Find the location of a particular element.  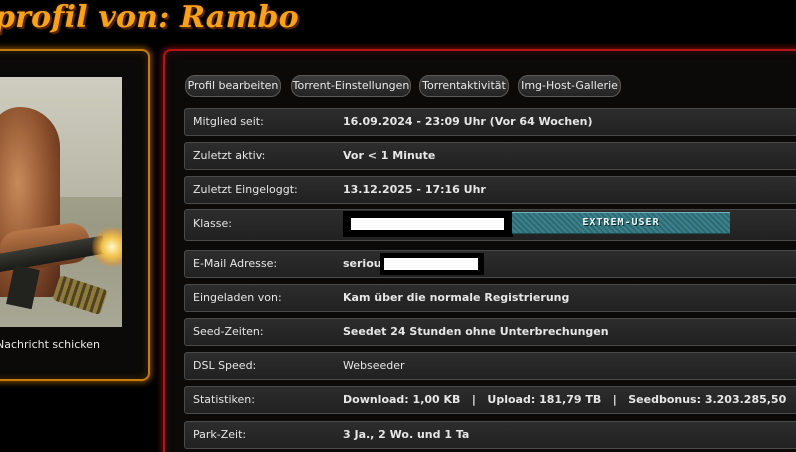

member-since-value: 16.09.2024 - 23:09 Uhr (Vor 64 Wochen) is located at coordinates (468, 121).